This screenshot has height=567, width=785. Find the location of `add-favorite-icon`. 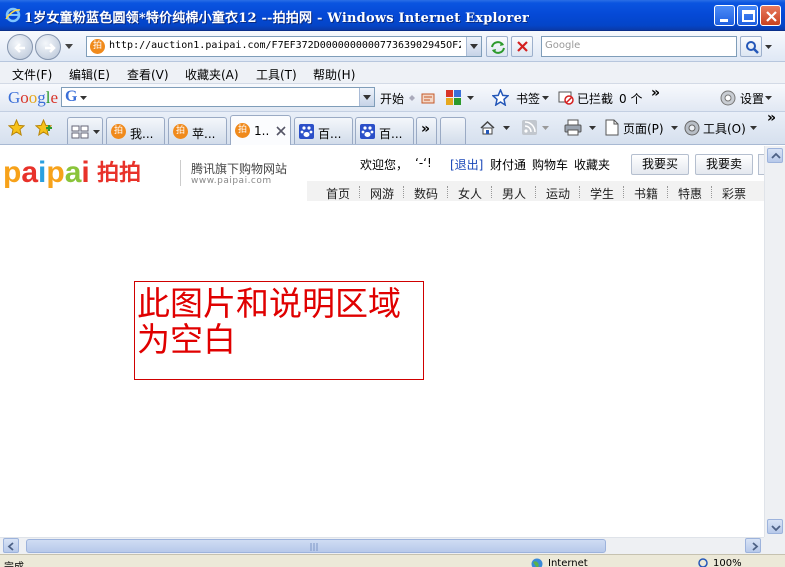

add-favorite-icon is located at coordinates (43, 127).